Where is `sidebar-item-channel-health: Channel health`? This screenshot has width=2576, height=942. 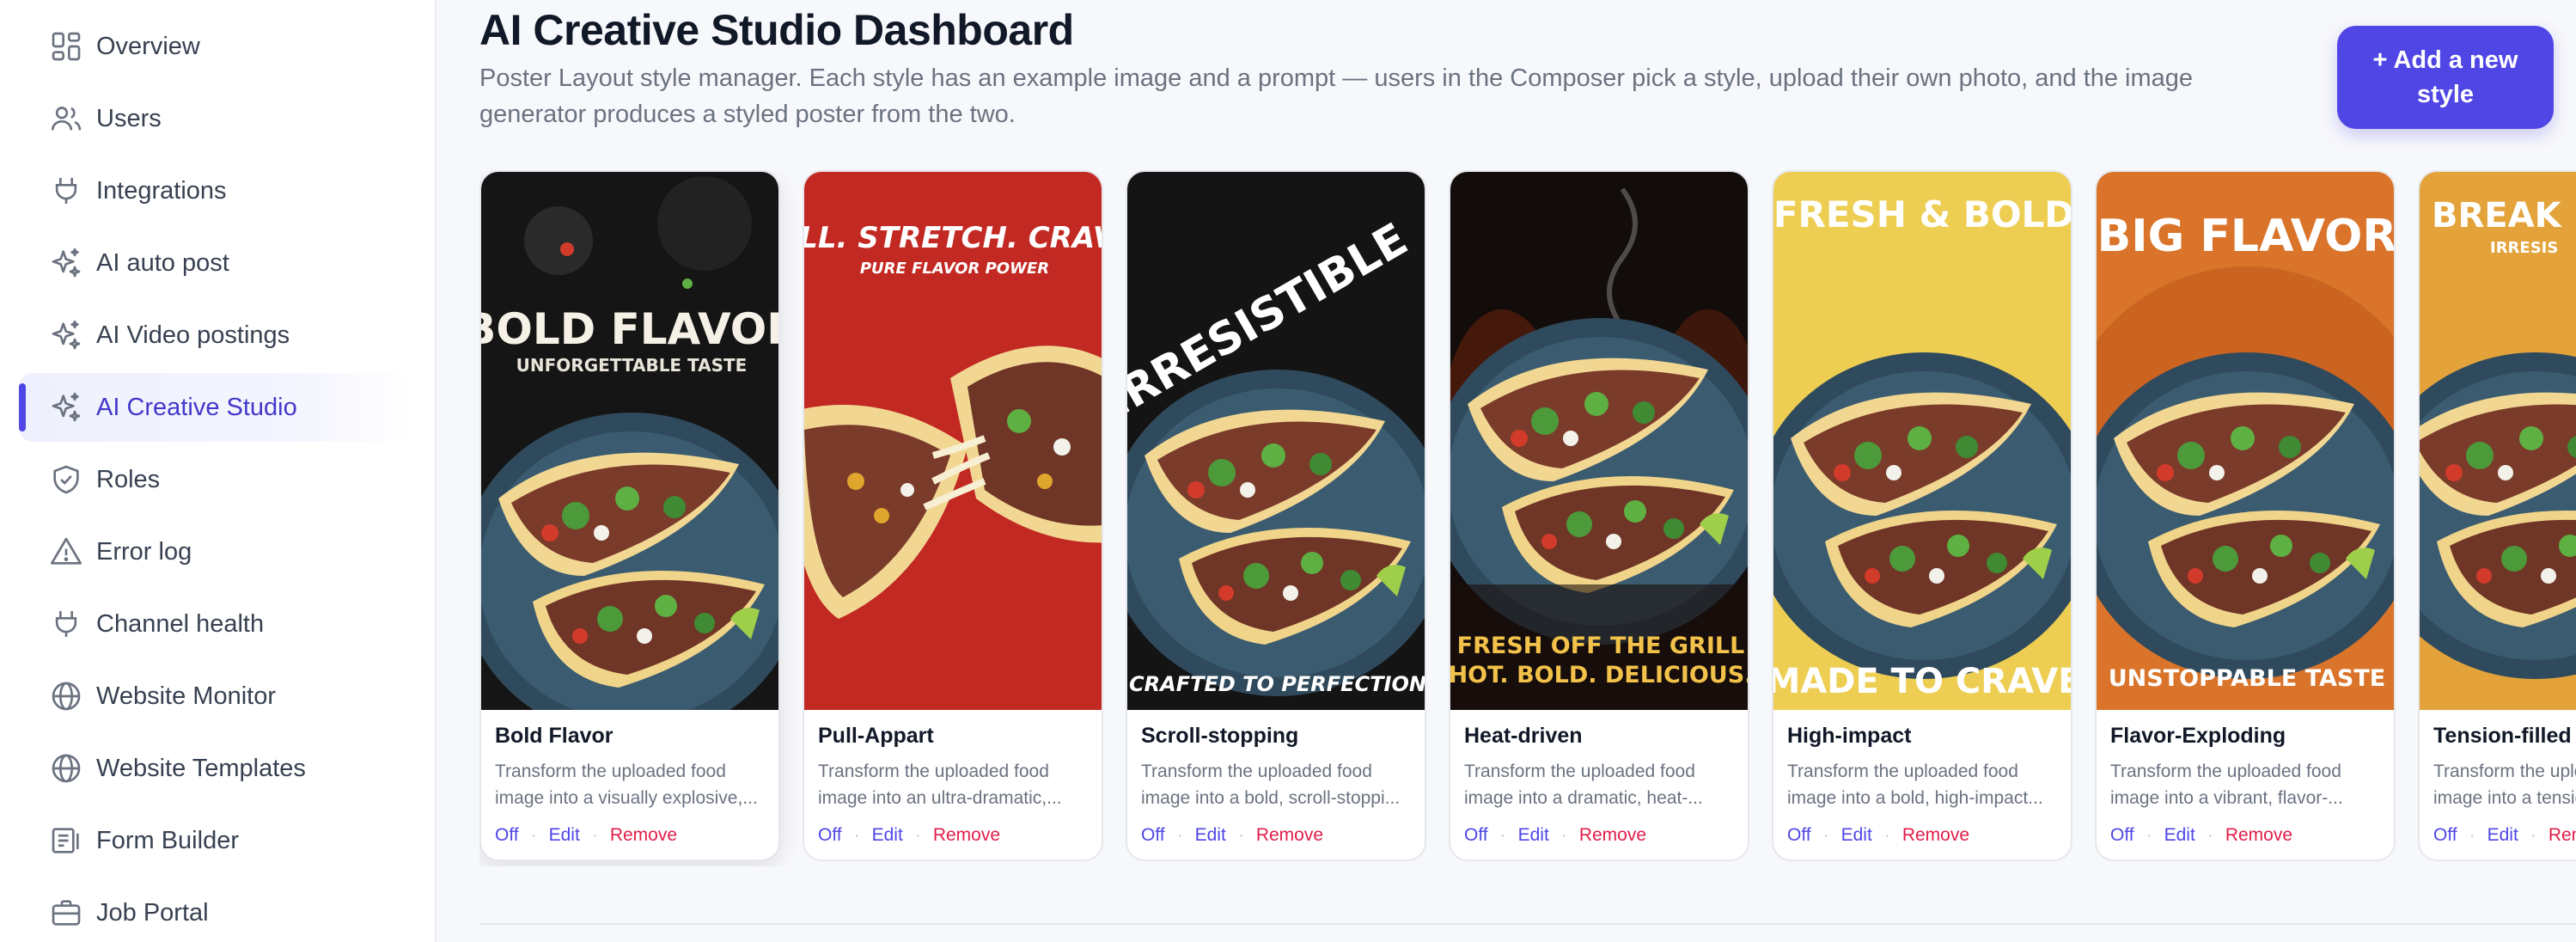
sidebar-item-channel-health: Channel health is located at coordinates (215, 624).